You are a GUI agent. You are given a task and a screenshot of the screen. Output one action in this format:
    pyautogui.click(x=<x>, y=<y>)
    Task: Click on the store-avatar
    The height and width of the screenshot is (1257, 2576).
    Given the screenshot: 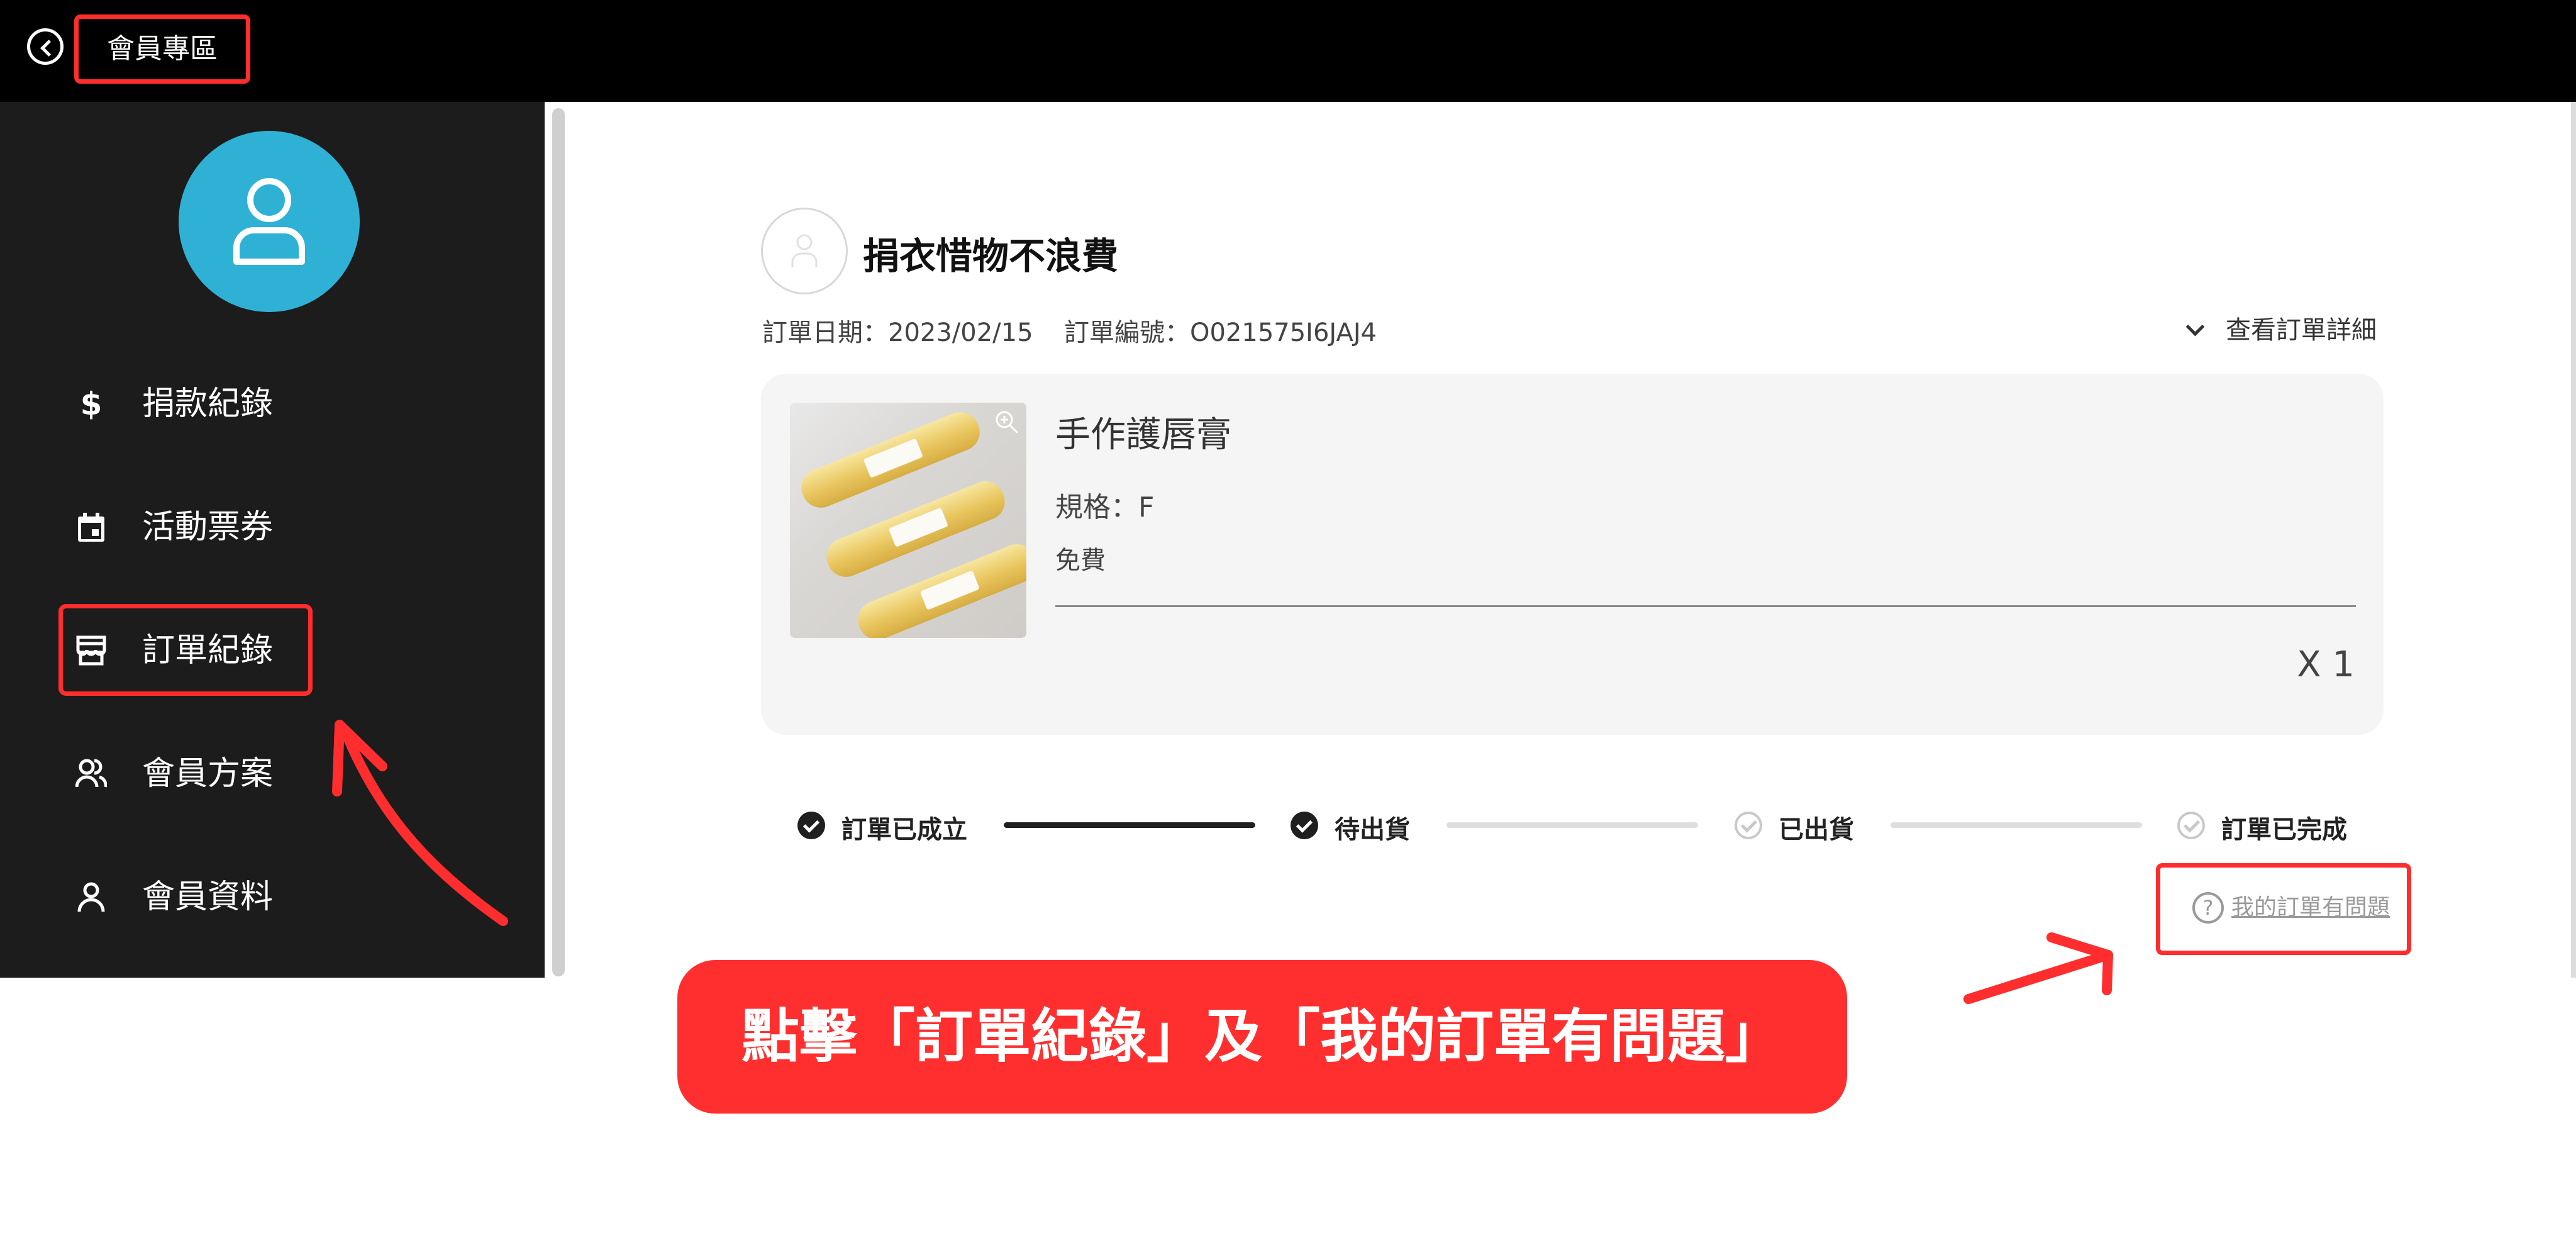 What is the action you would take?
    pyautogui.click(x=804, y=251)
    